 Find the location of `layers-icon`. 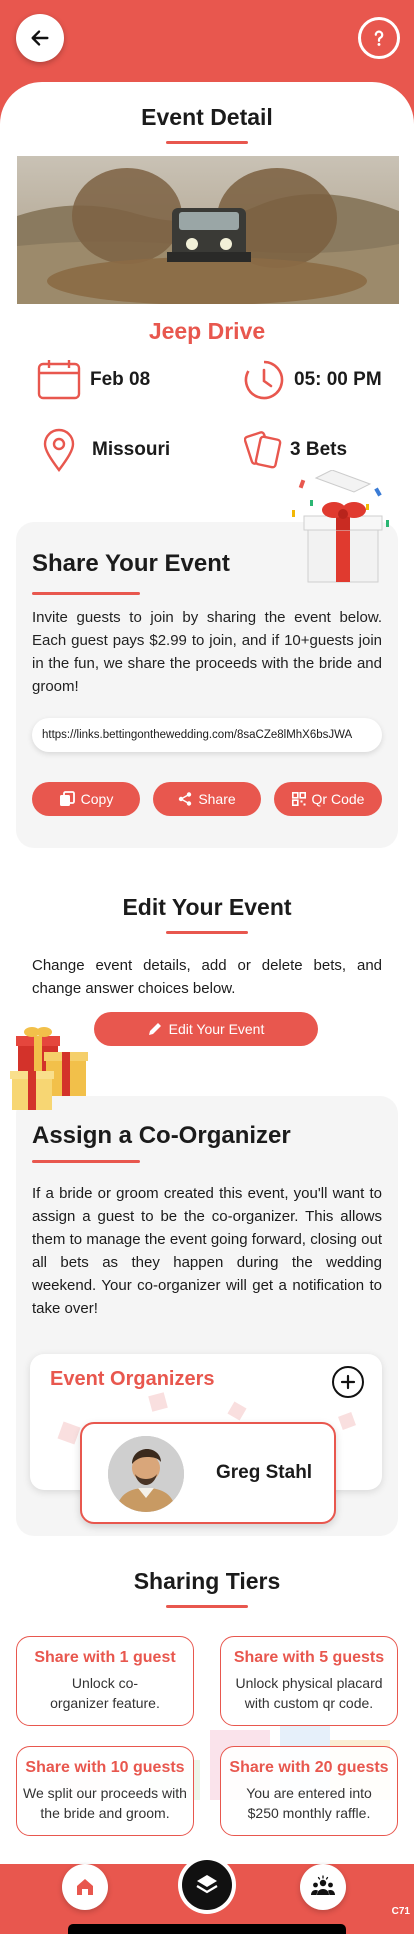

layers-icon is located at coordinates (207, 1884).